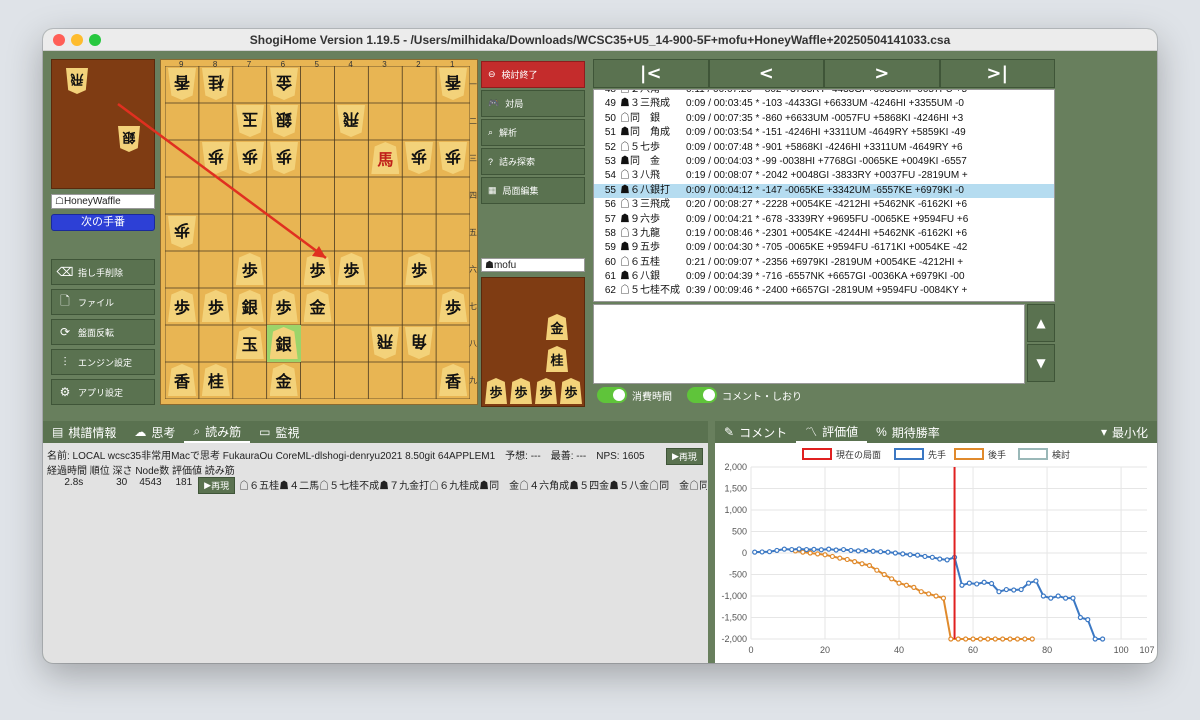  What do you see at coordinates (419, 343) in the screenshot?
I see `board-piece: 角` at bounding box center [419, 343].